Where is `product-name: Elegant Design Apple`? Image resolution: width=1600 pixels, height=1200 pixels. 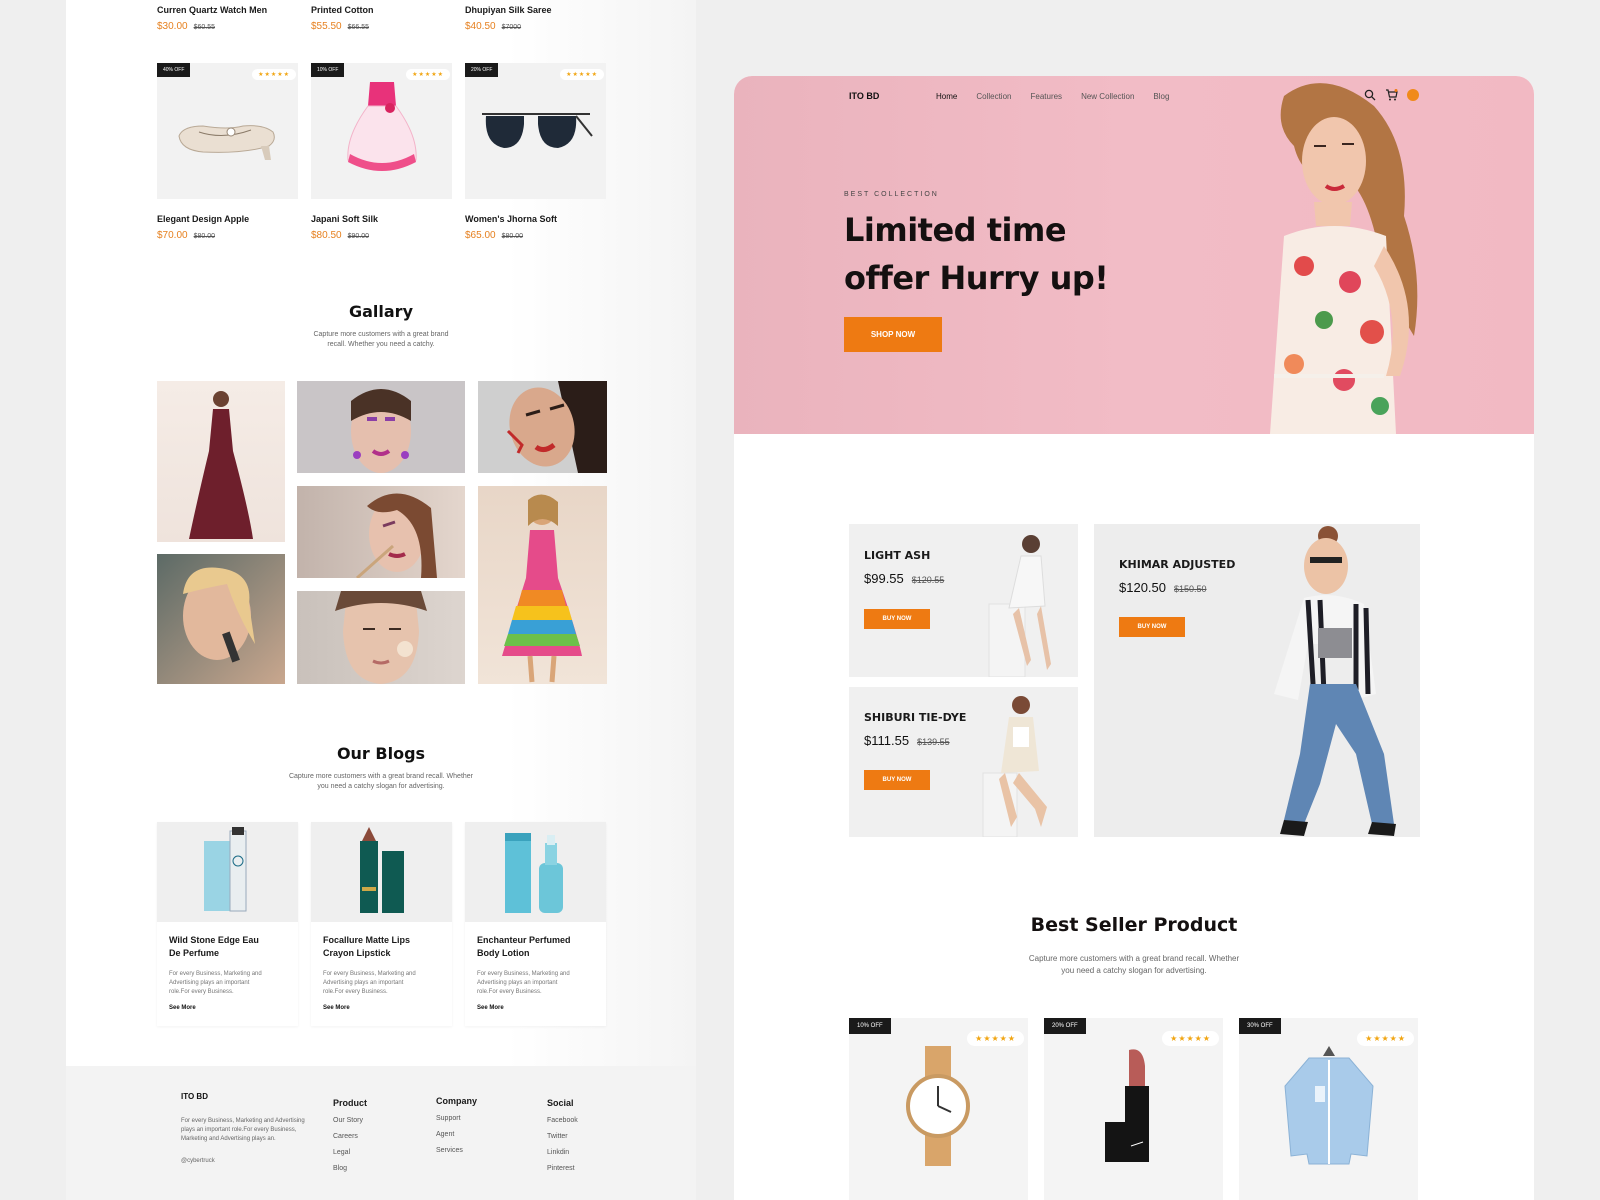 product-name: Elegant Design Apple is located at coordinates (203, 219).